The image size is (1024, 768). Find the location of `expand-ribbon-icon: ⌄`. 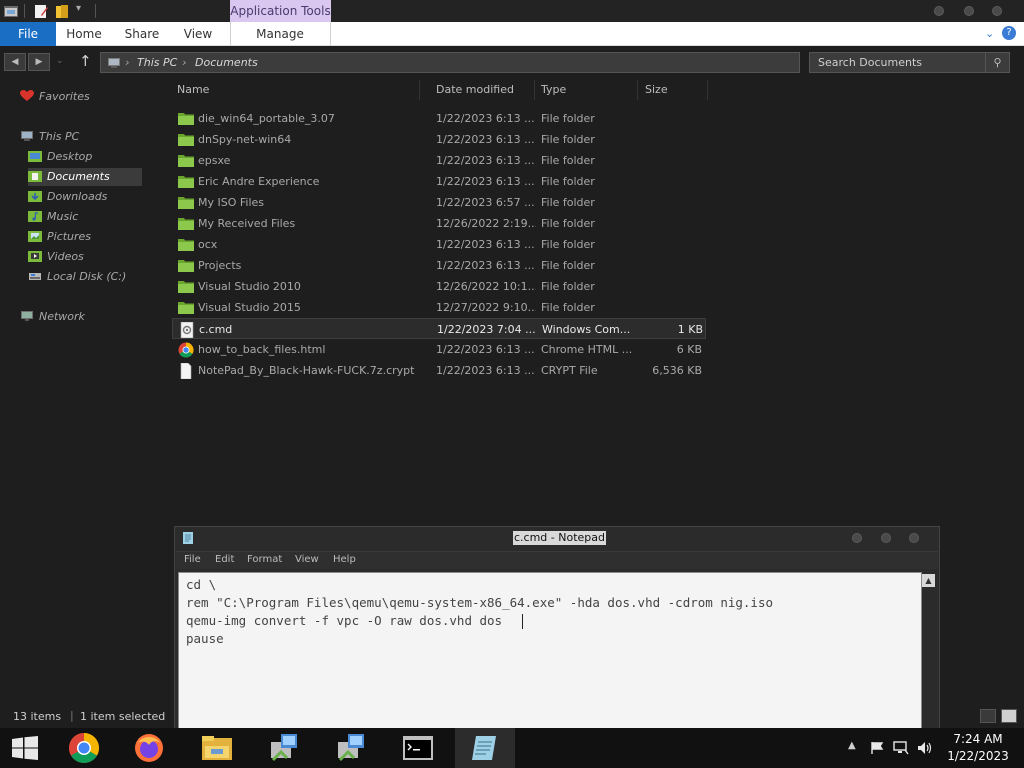

expand-ribbon-icon: ⌄ is located at coordinates (989, 33).